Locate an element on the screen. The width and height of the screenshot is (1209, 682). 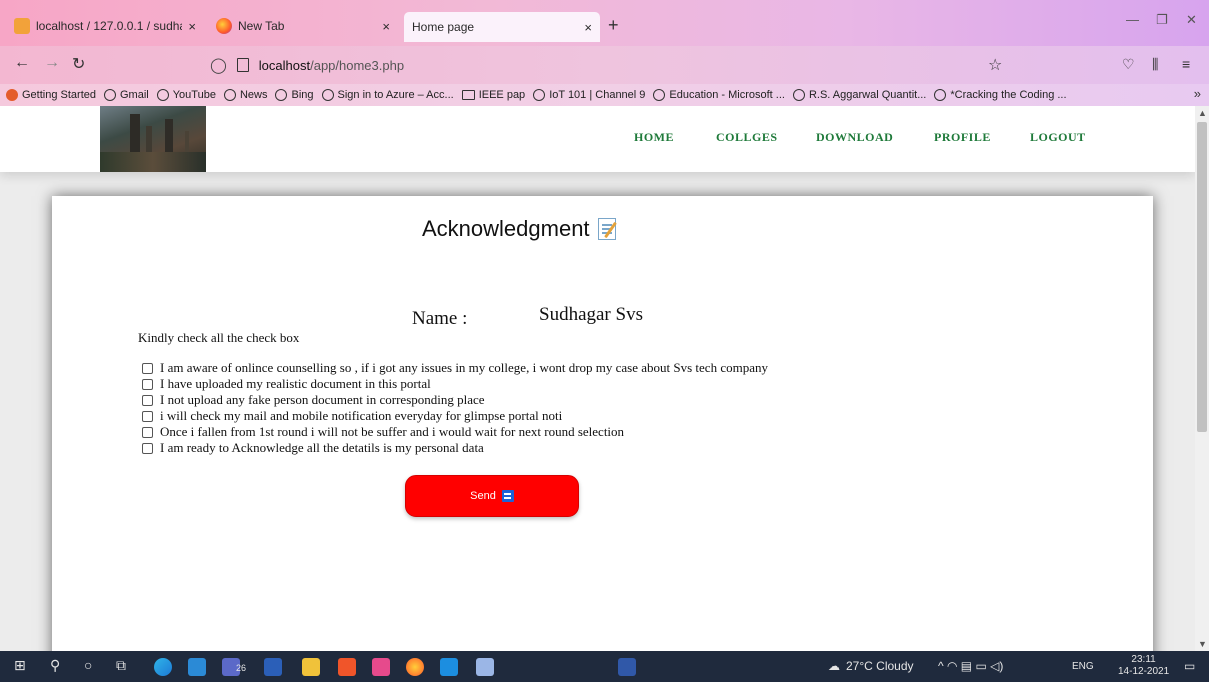
store-icon is located at coordinates (197, 667).